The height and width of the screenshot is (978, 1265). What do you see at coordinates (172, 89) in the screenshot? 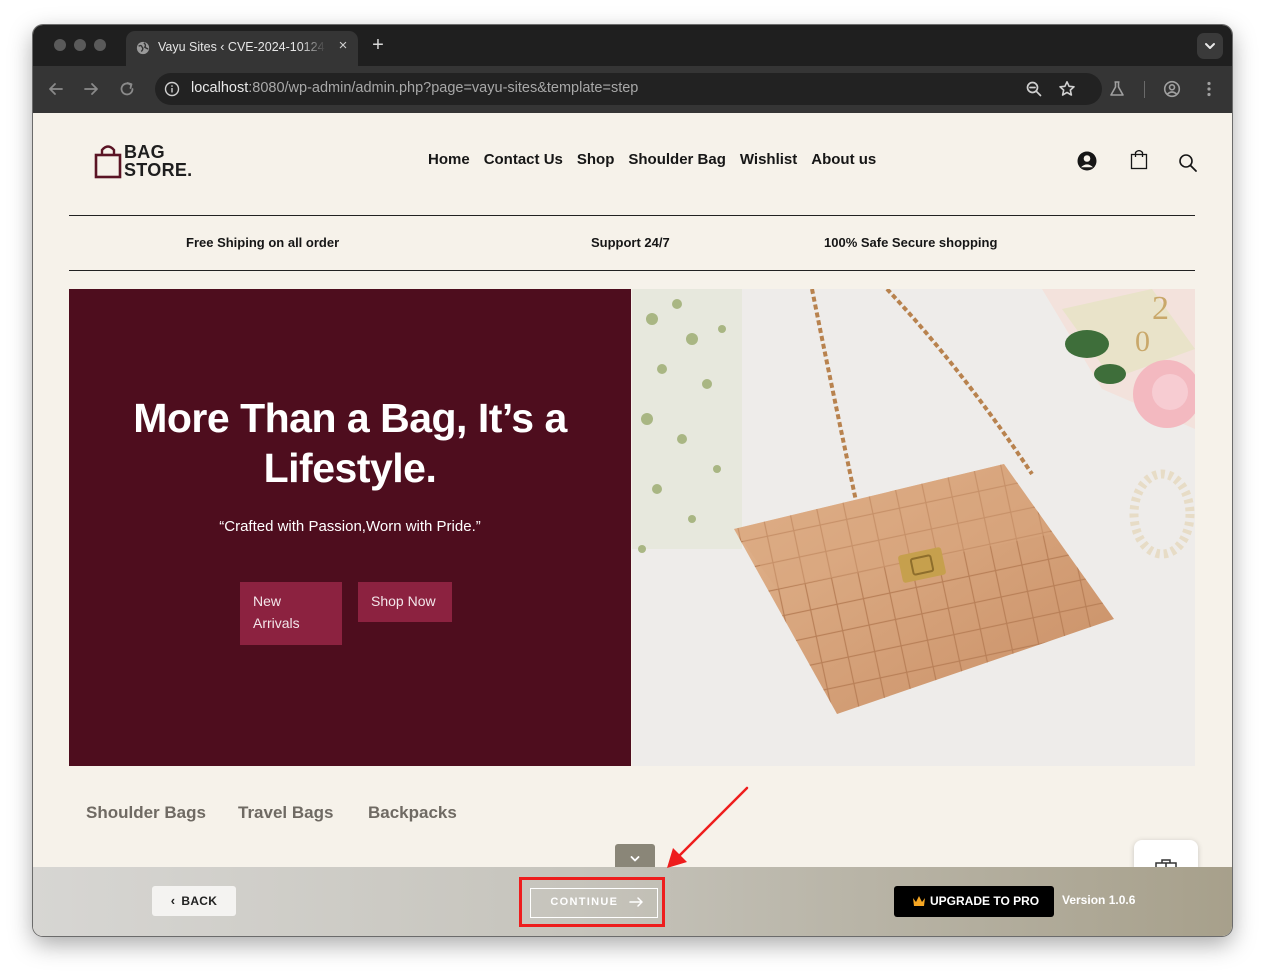
I see `site-info-icon` at bounding box center [172, 89].